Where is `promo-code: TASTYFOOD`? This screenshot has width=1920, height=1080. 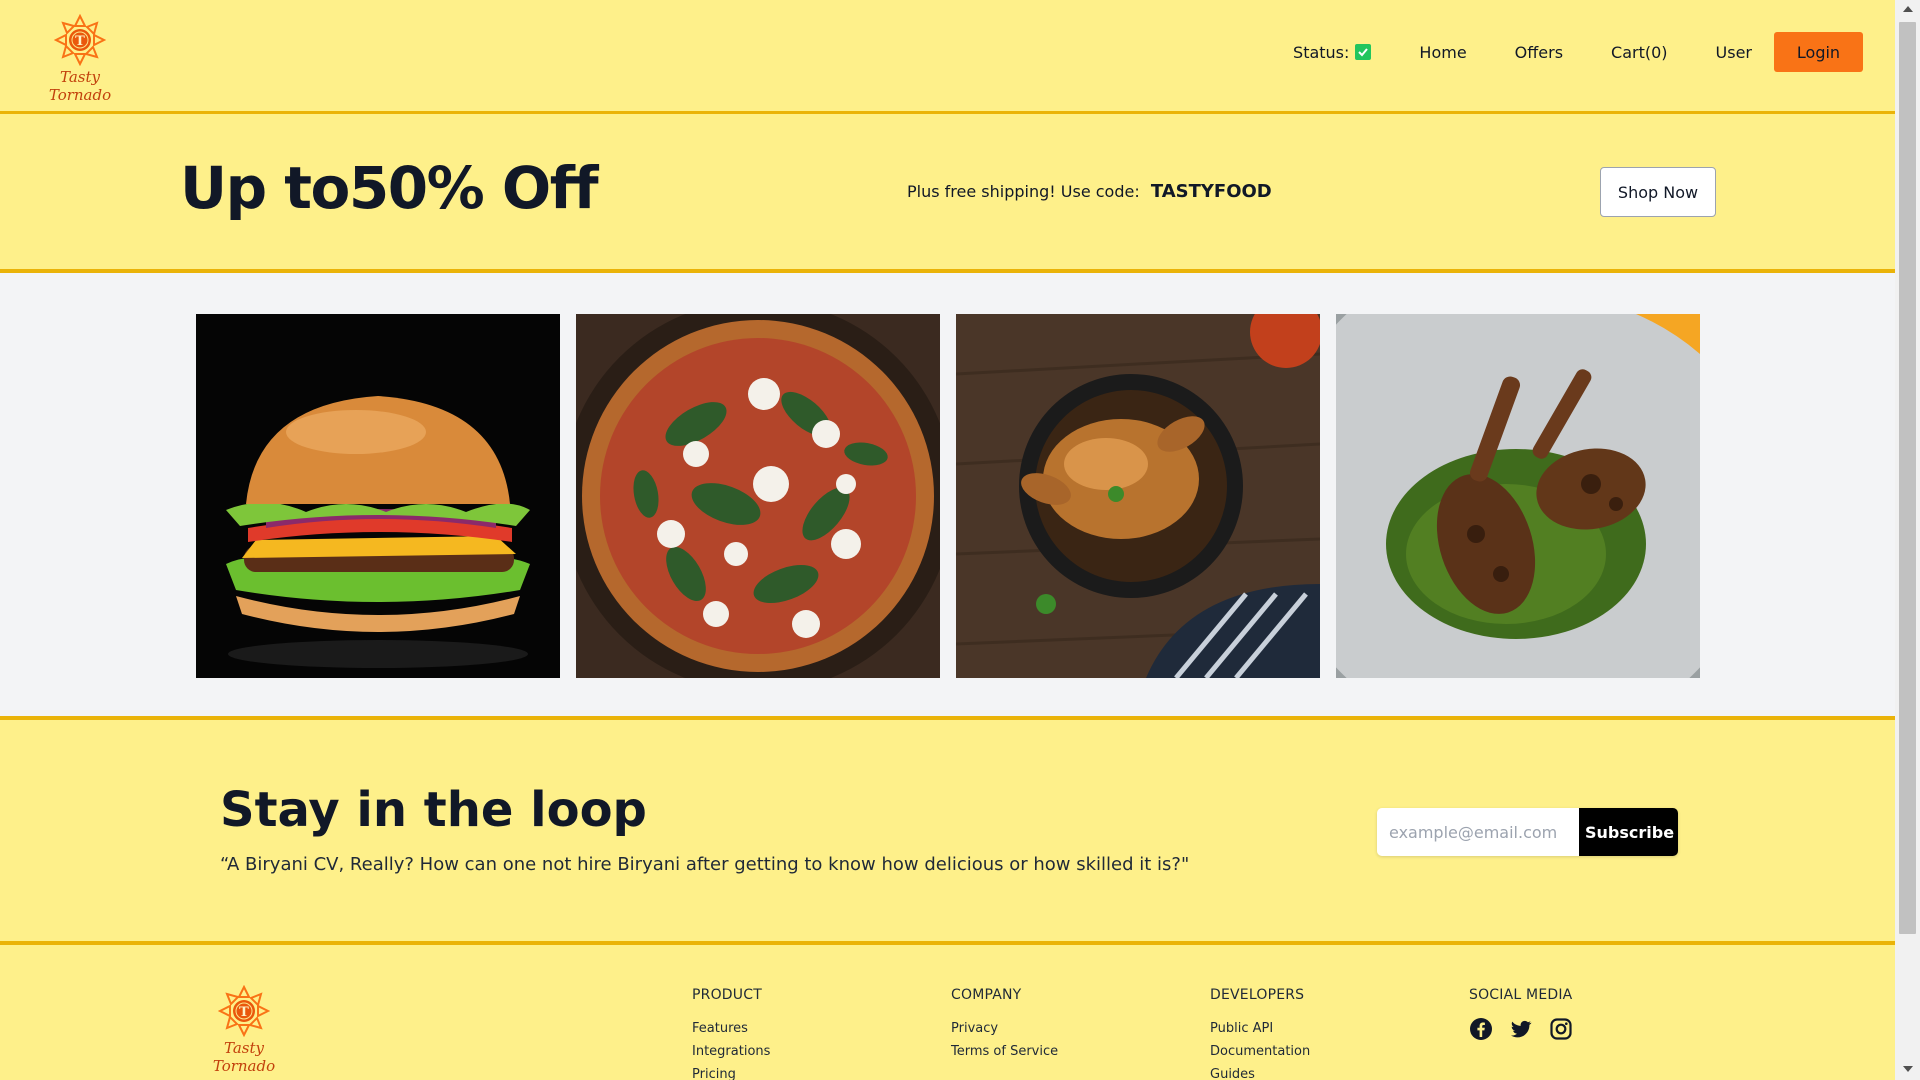 promo-code: TASTYFOOD is located at coordinates (1211, 191).